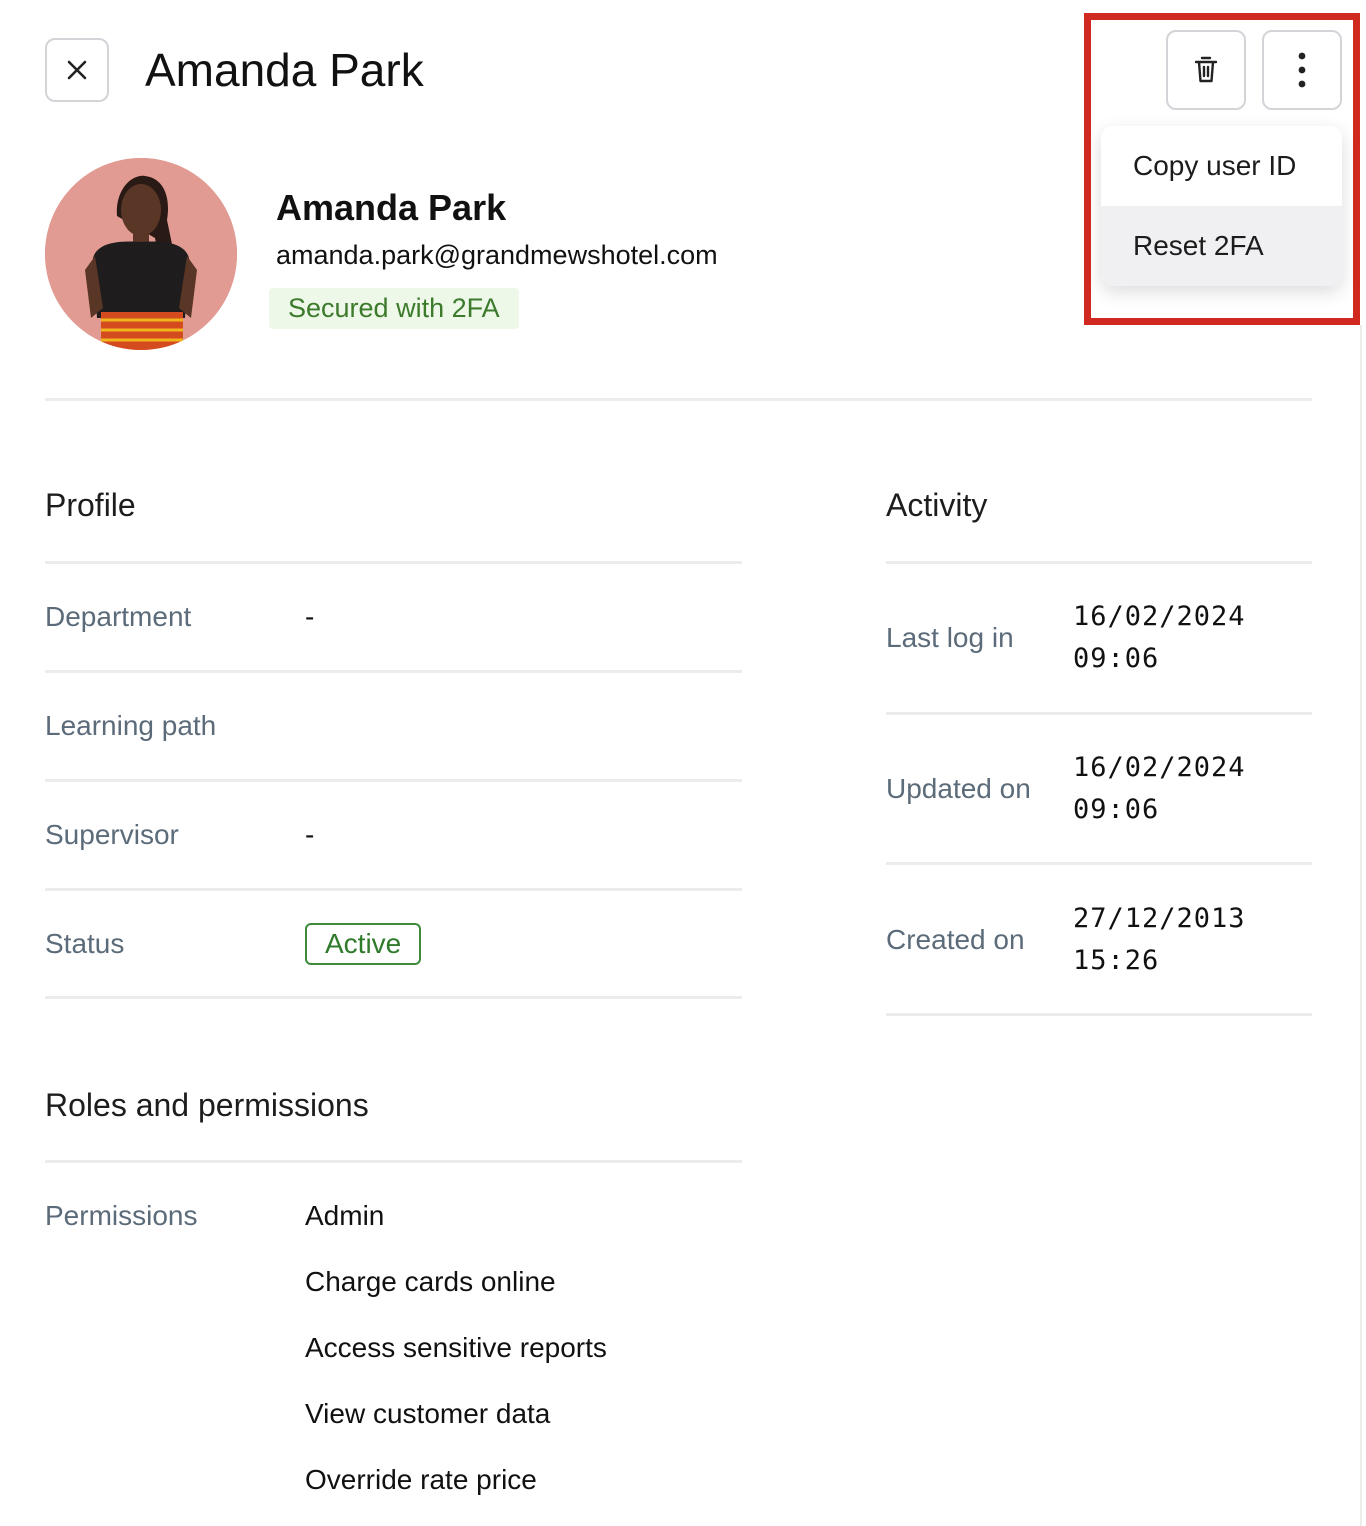 The image size is (1366, 1526). What do you see at coordinates (950, 637) in the screenshot?
I see `last-login-label: Last log in` at bounding box center [950, 637].